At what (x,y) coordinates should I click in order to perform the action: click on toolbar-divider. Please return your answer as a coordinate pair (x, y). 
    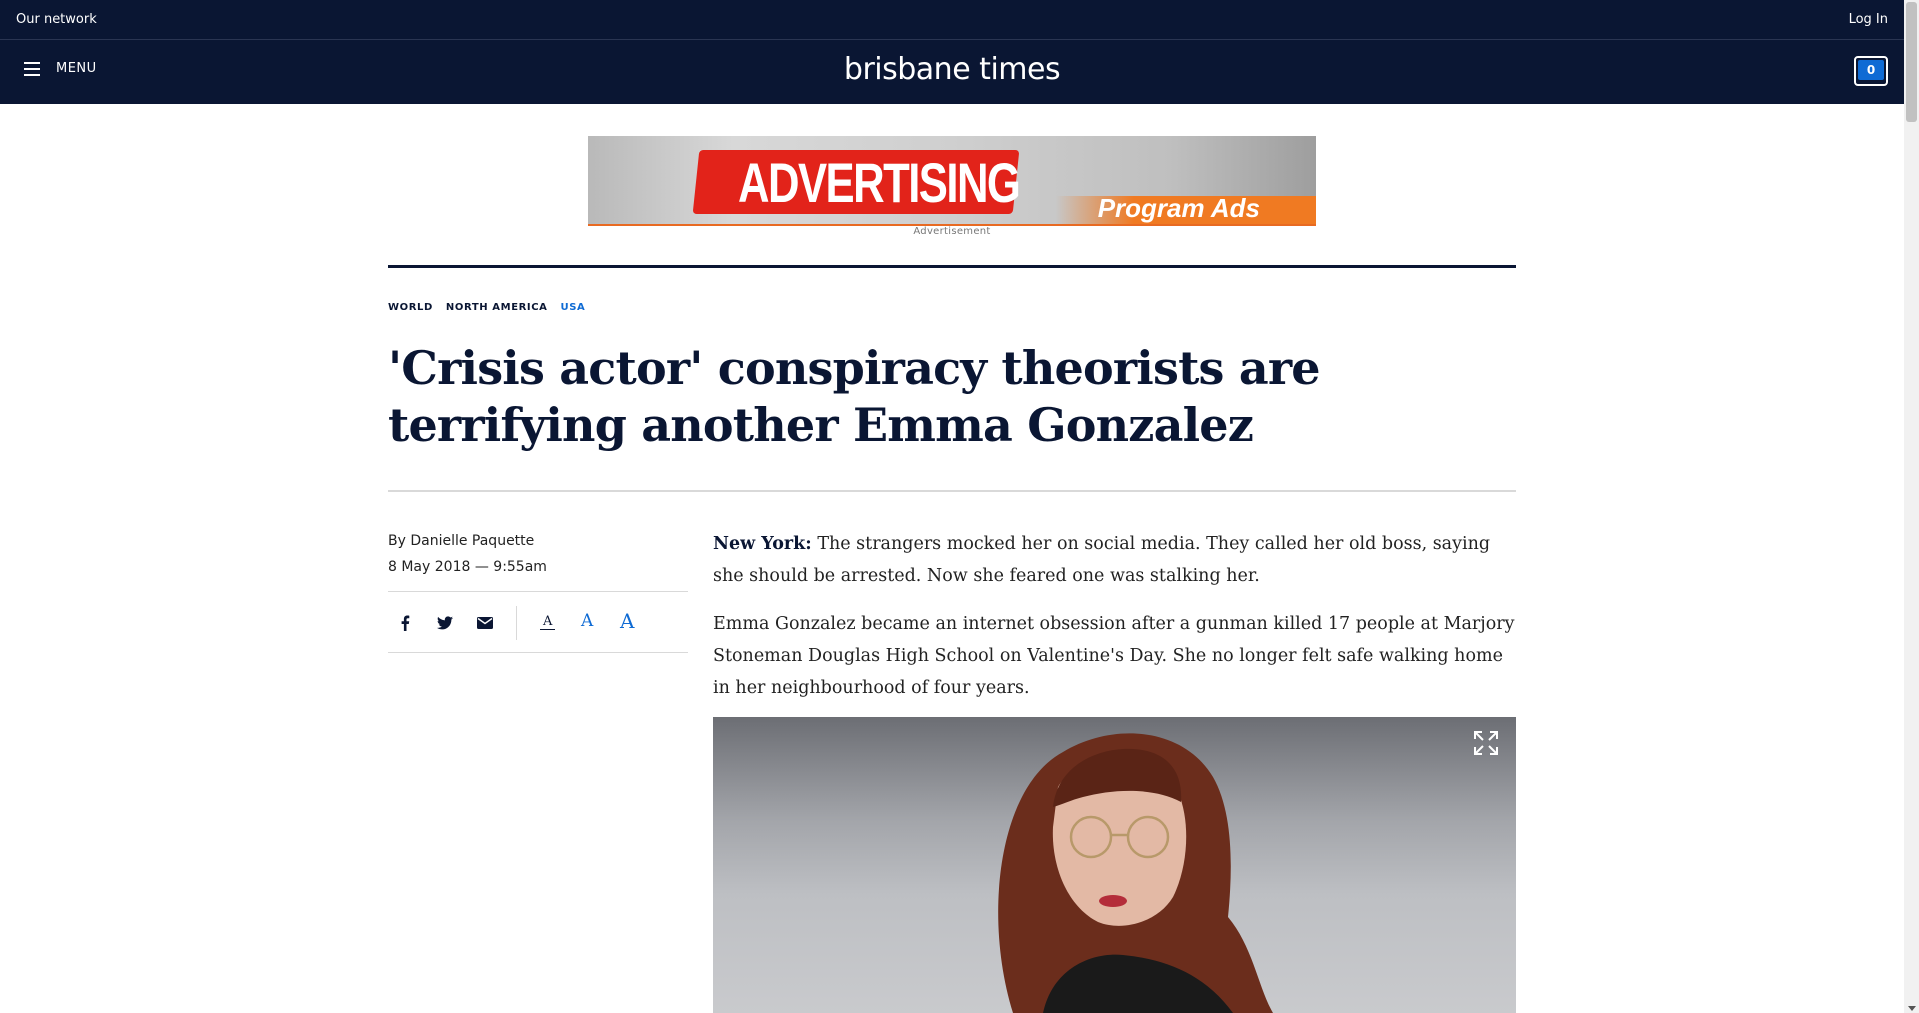
    Looking at the image, I should click on (516, 623).